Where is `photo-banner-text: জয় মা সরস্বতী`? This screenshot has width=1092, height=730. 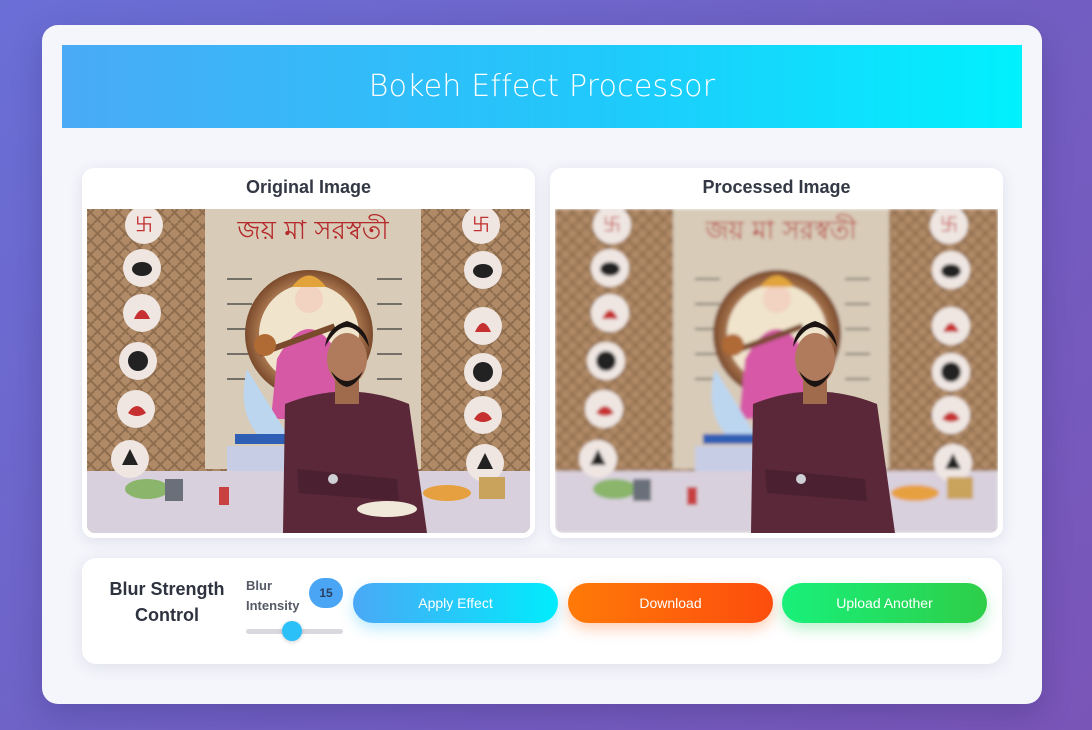 photo-banner-text: জয় মা সরস্বতী is located at coordinates (312, 230).